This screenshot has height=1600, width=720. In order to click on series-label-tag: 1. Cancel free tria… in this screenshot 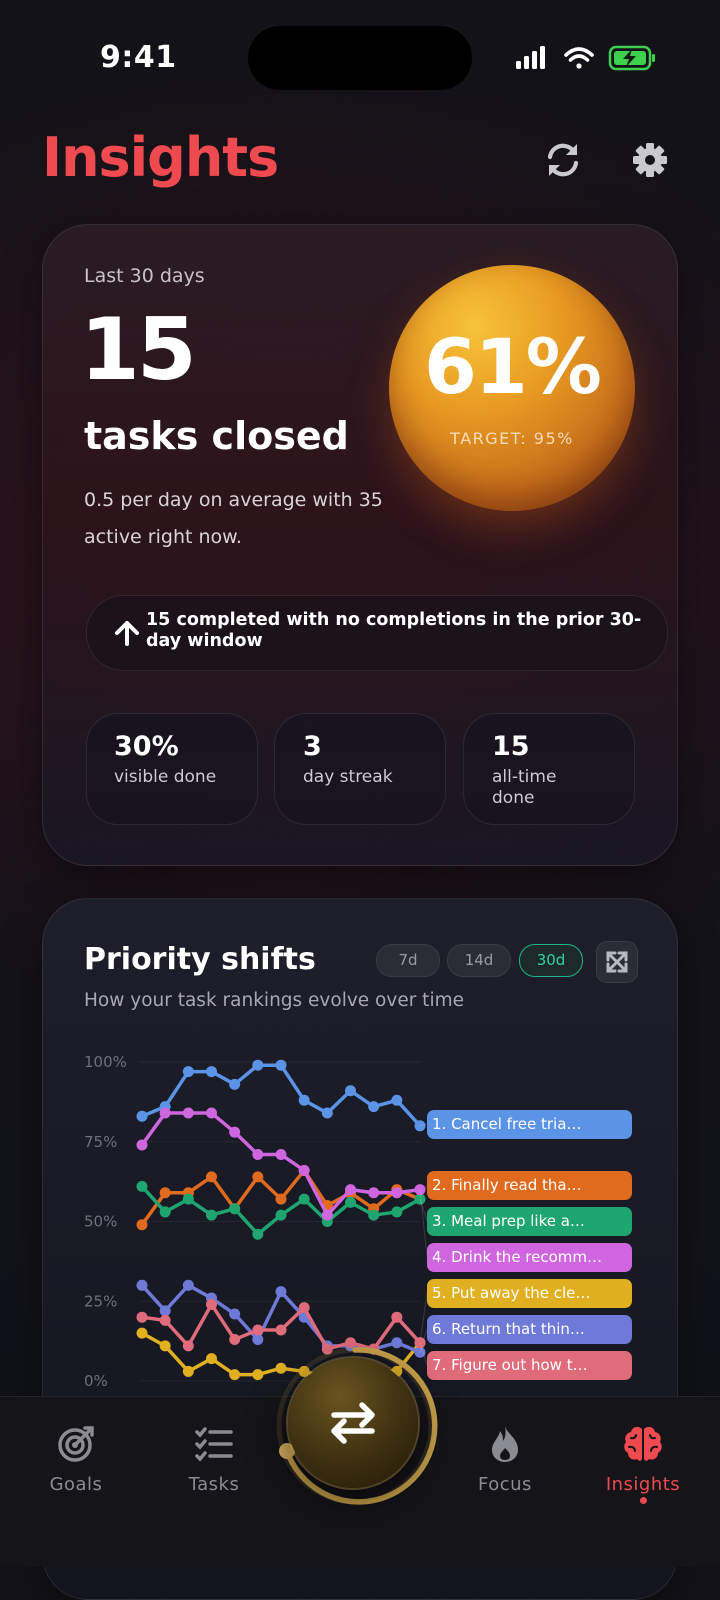, I will do `click(529, 1124)`.